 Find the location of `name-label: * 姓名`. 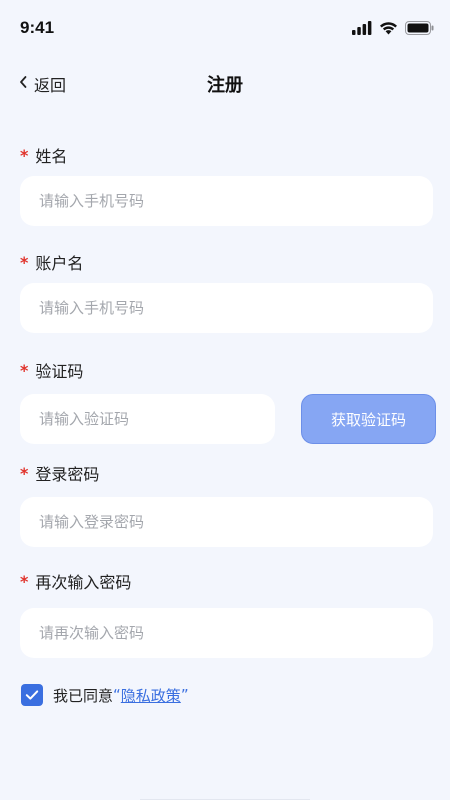

name-label: * 姓名 is located at coordinates (43, 155).